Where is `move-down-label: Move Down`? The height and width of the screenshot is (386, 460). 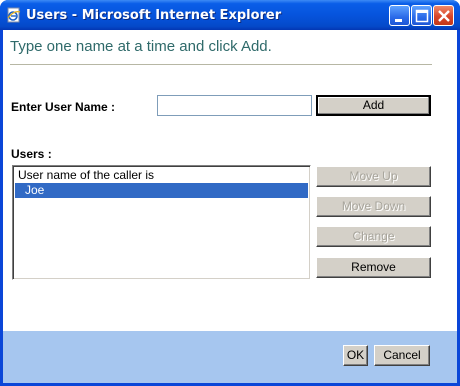 move-down-label: Move Down is located at coordinates (373, 206).